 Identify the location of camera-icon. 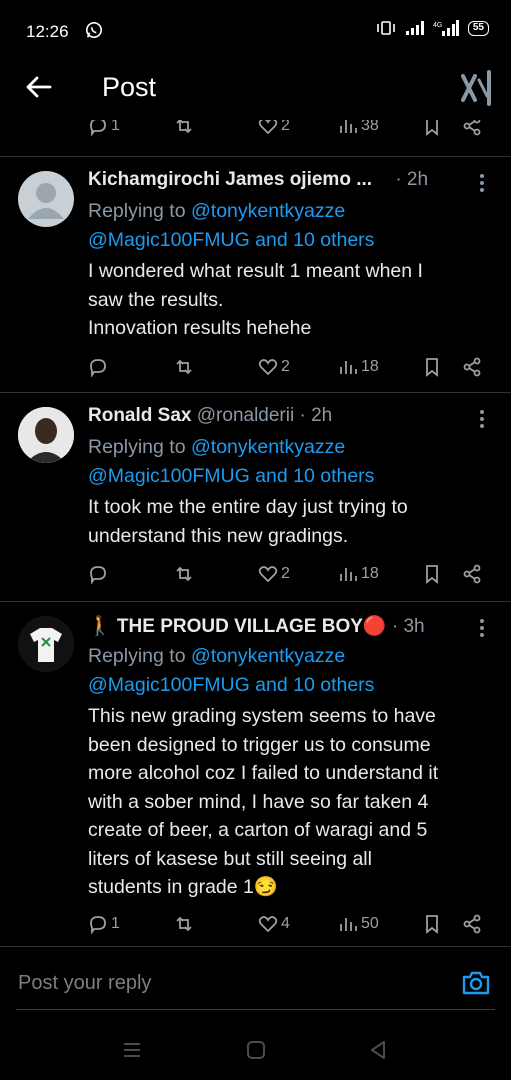
(476, 983).